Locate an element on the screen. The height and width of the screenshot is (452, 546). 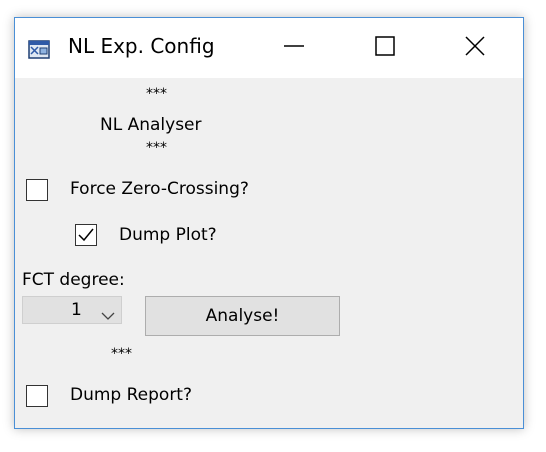
dump-plot-label: Dump Plot? is located at coordinates (168, 235).